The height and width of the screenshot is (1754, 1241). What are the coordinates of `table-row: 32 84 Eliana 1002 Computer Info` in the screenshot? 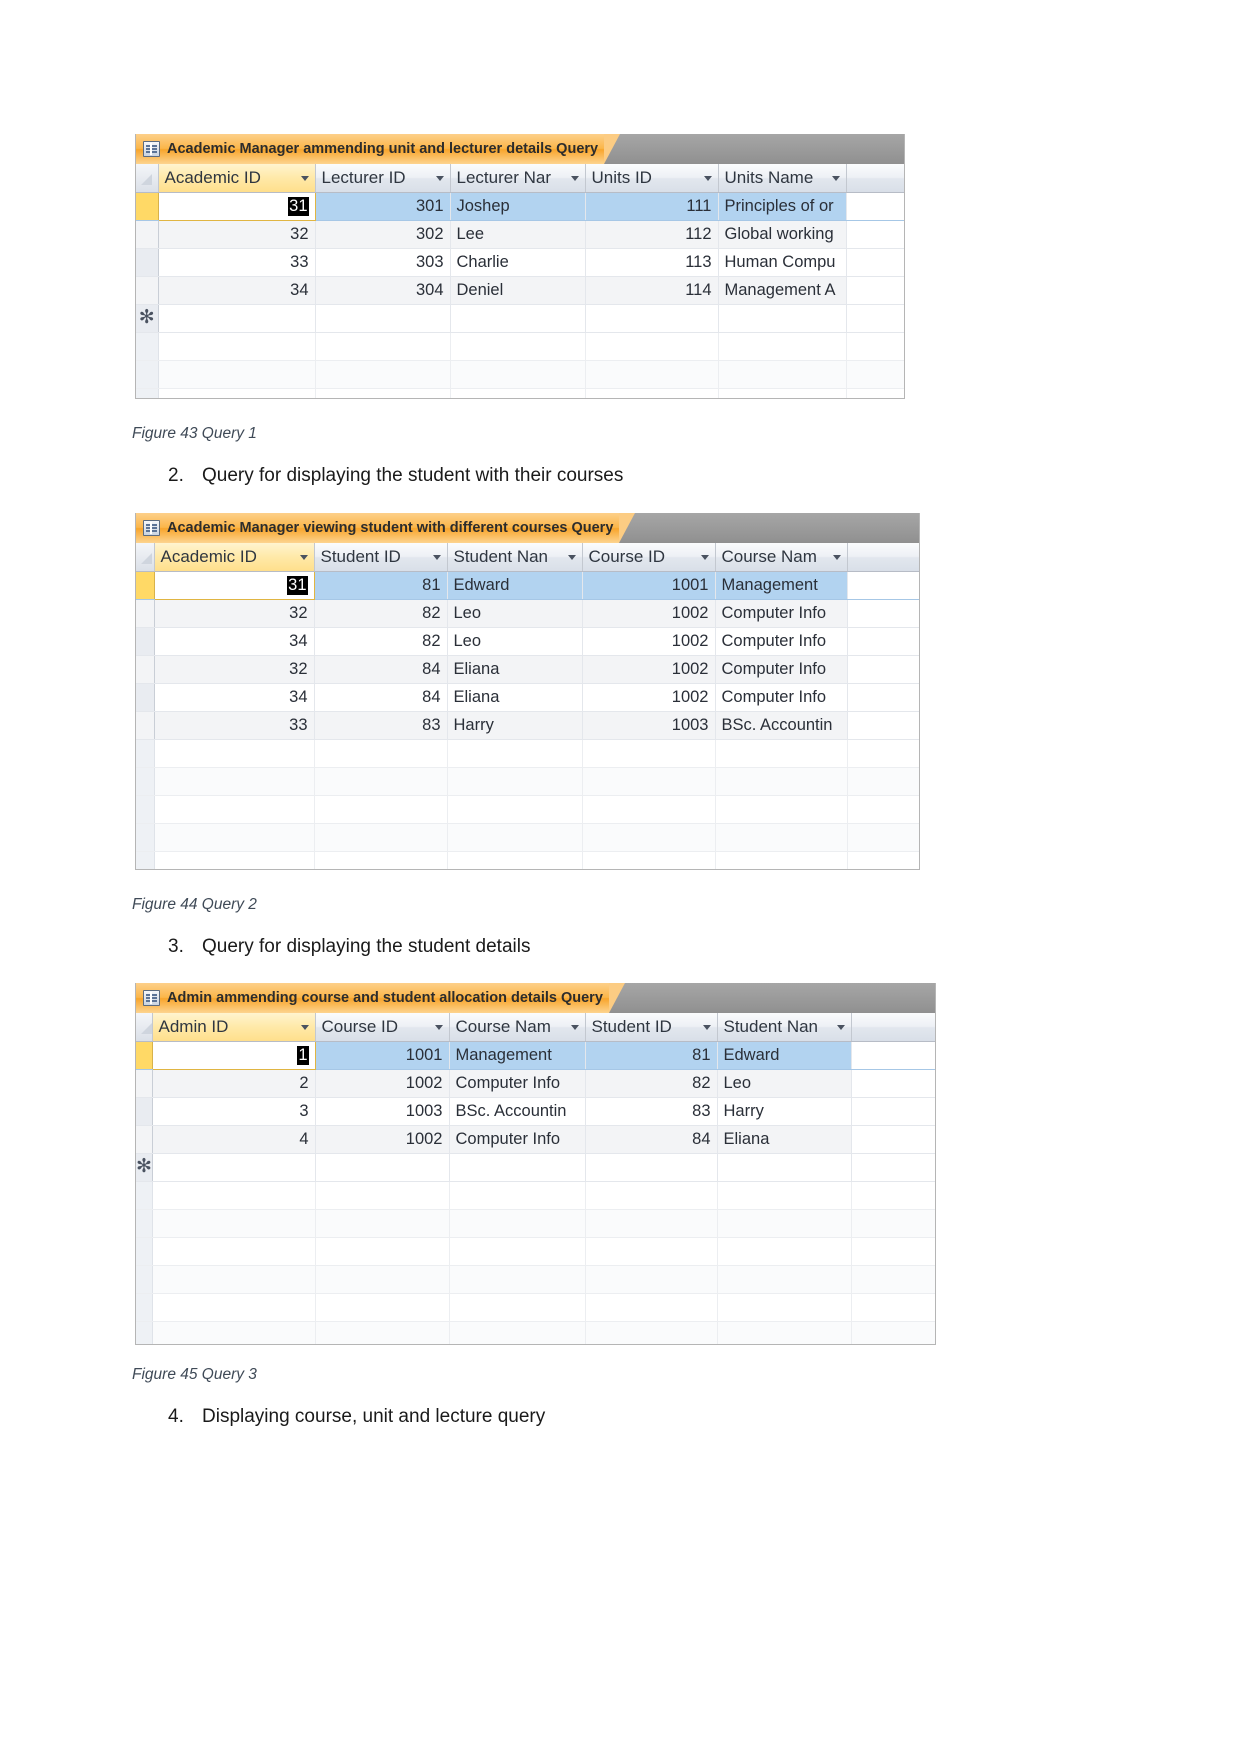 It's located at (527, 669).